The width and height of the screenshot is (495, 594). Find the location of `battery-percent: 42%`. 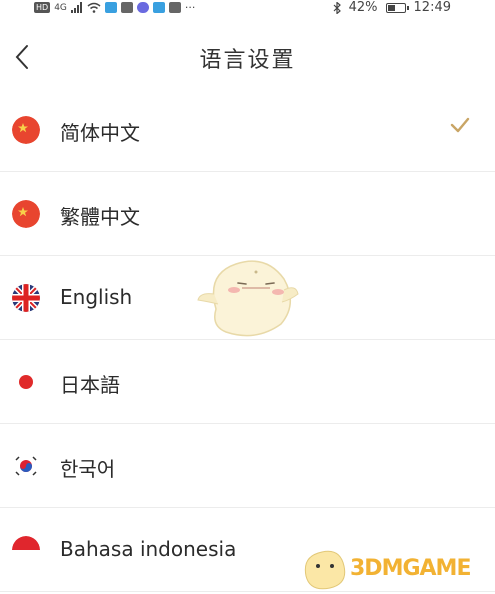

battery-percent: 42% is located at coordinates (363, 7).